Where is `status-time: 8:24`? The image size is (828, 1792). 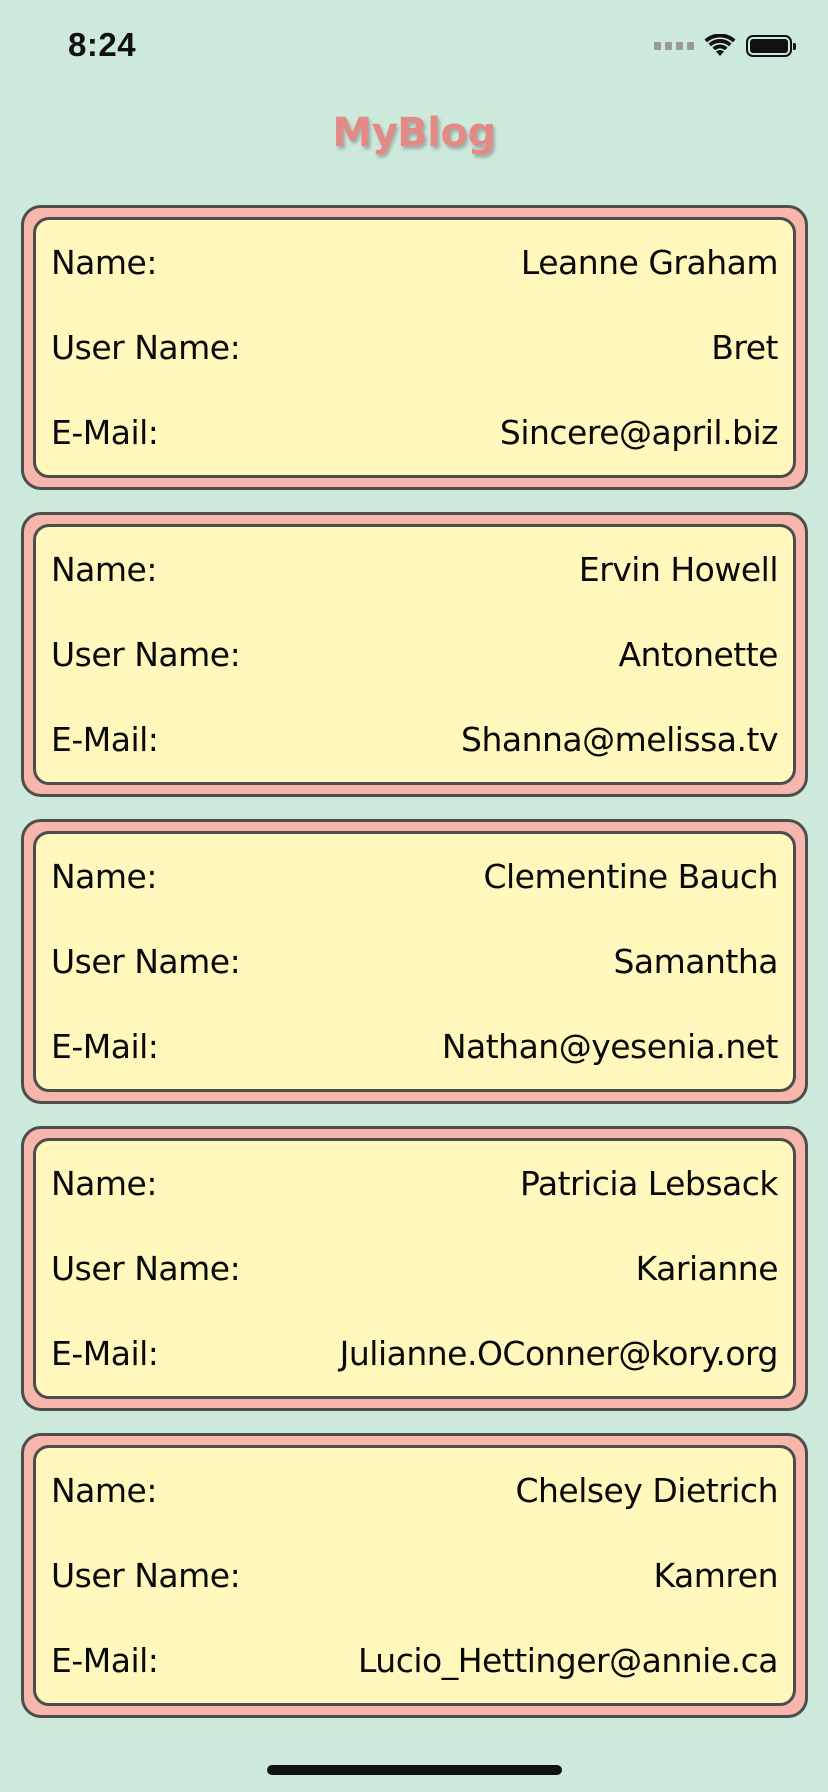
status-time: 8:24 is located at coordinates (102, 44).